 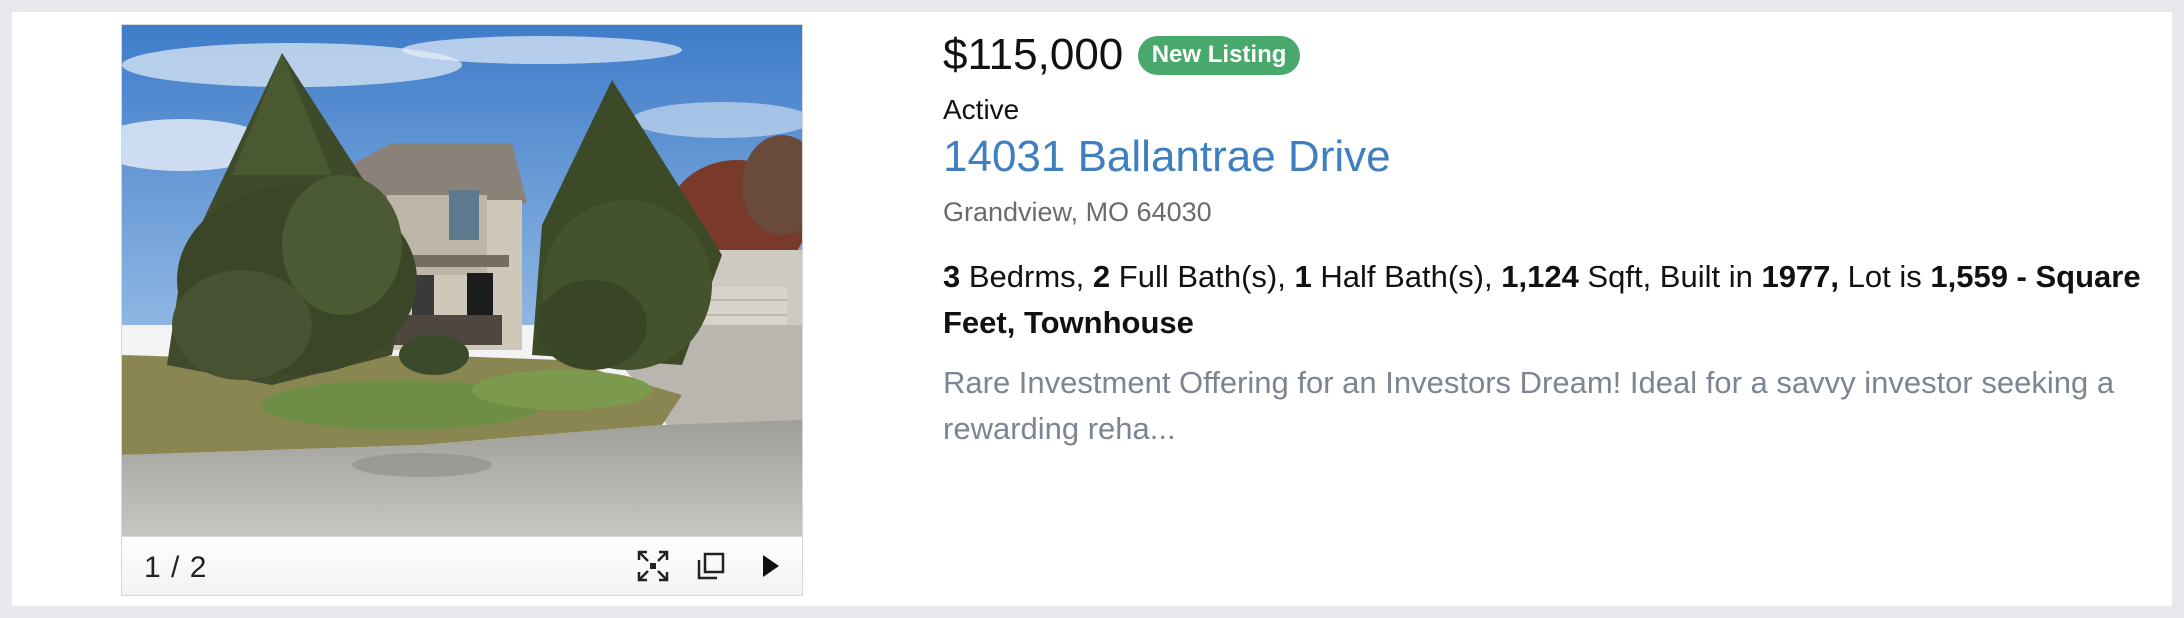 I want to click on half-baths-value: 1, so click(x=1303, y=276).